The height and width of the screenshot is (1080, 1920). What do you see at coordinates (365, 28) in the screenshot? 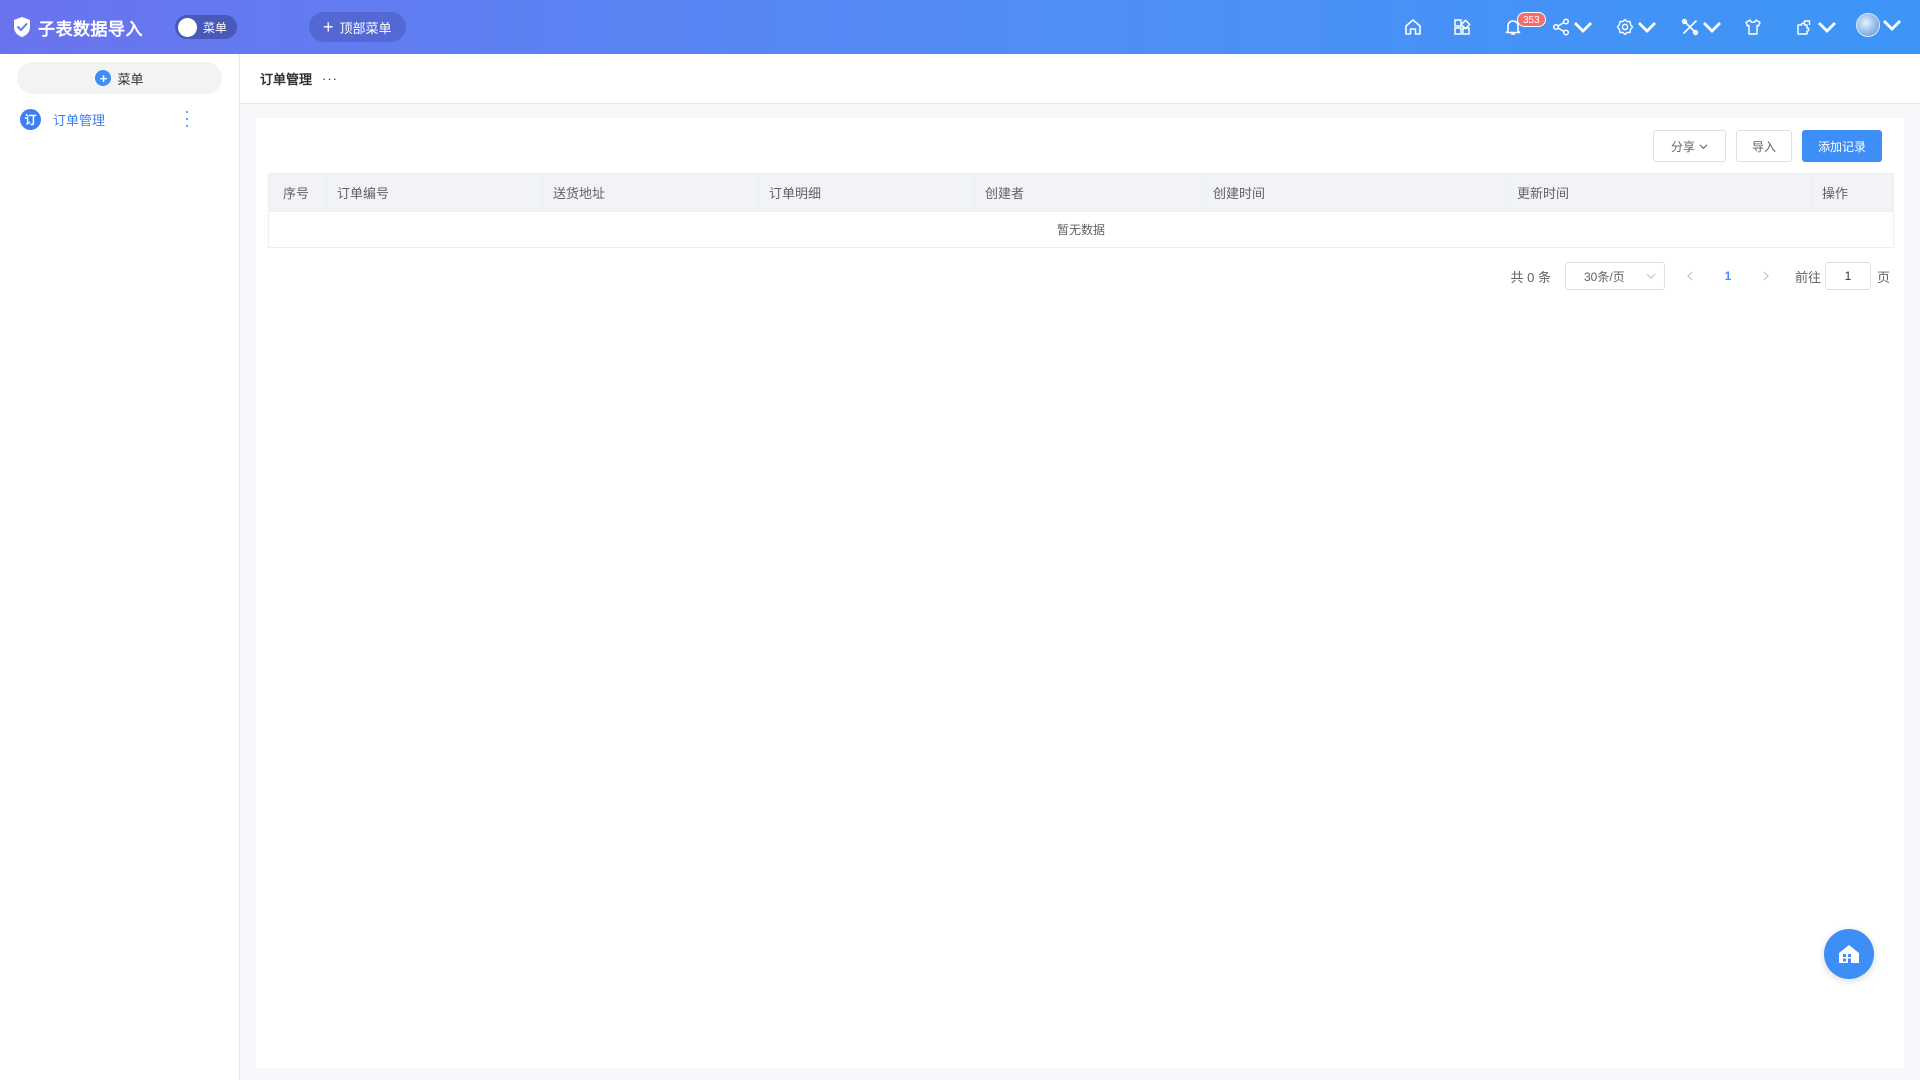
I see `top-menu-label: 顶部菜单` at bounding box center [365, 28].